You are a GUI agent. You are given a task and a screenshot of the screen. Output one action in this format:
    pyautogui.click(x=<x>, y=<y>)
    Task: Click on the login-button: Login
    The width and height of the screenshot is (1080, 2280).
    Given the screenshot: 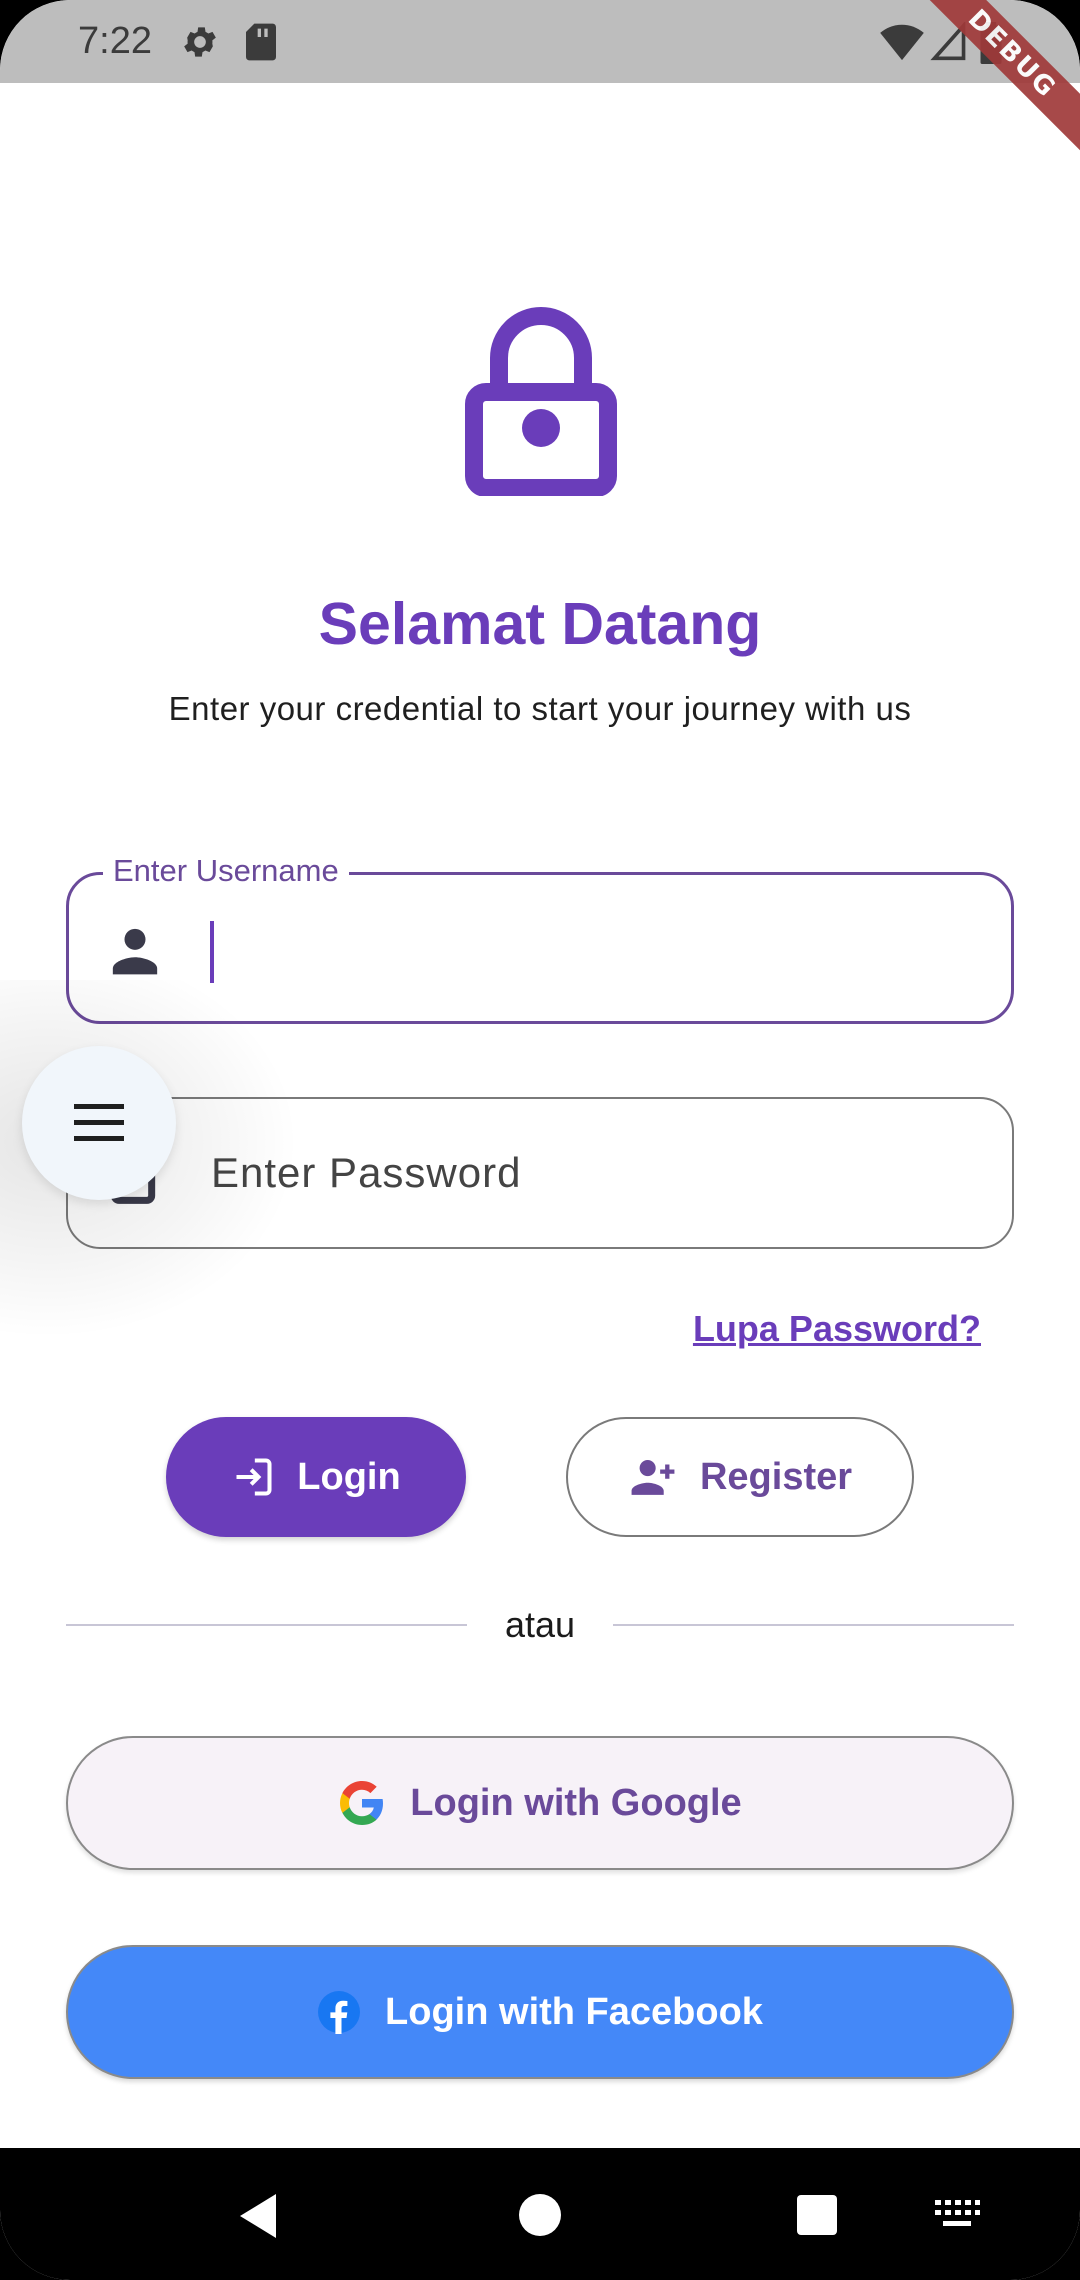 What is the action you would take?
    pyautogui.click(x=316, y=1477)
    